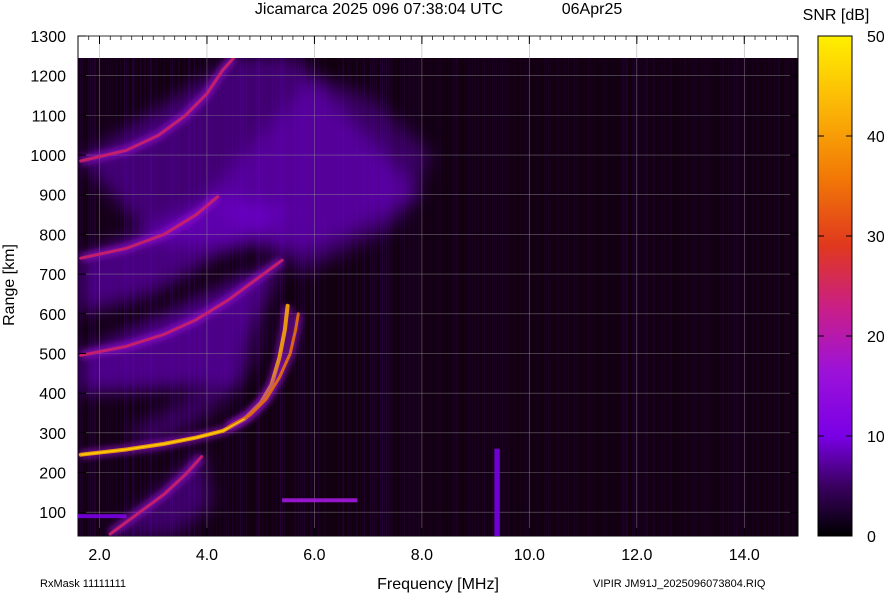 Image resolution: width=884 pixels, height=595 pixels. Describe the element at coordinates (875, 337) in the screenshot. I see `colorbar-tick-label: 20` at that location.